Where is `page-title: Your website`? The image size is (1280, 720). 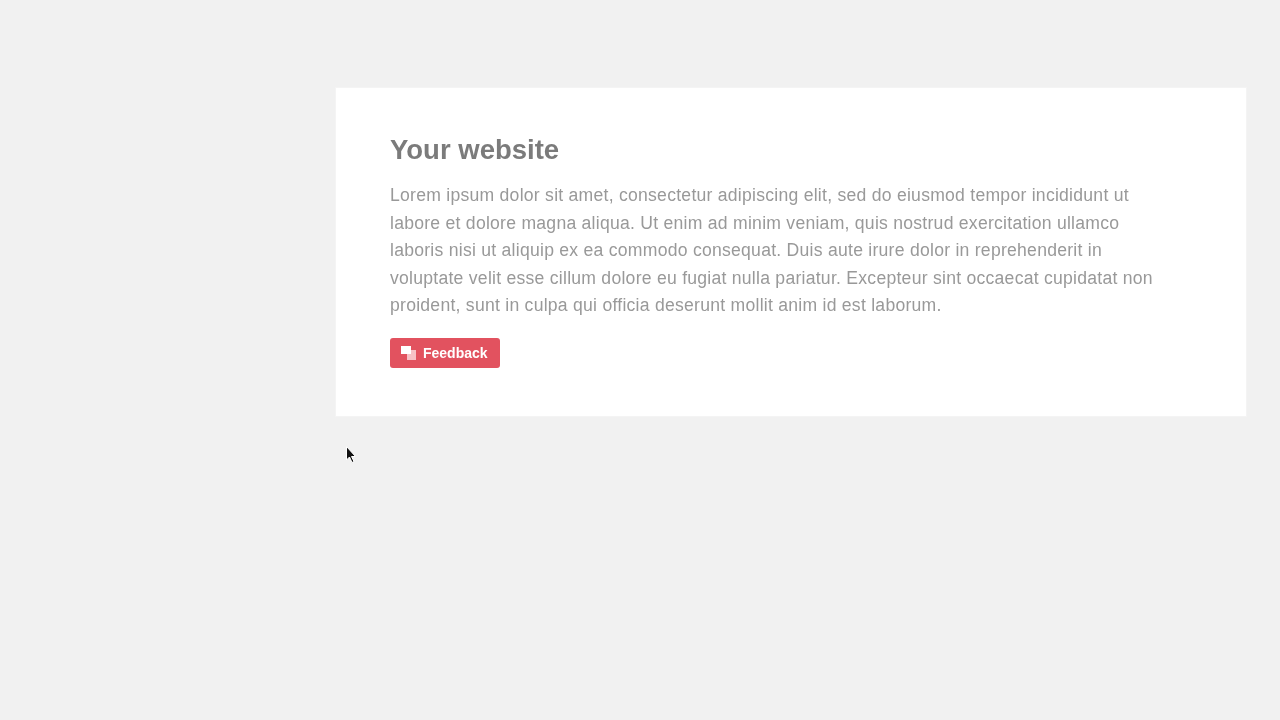 page-title: Your website is located at coordinates (475, 150).